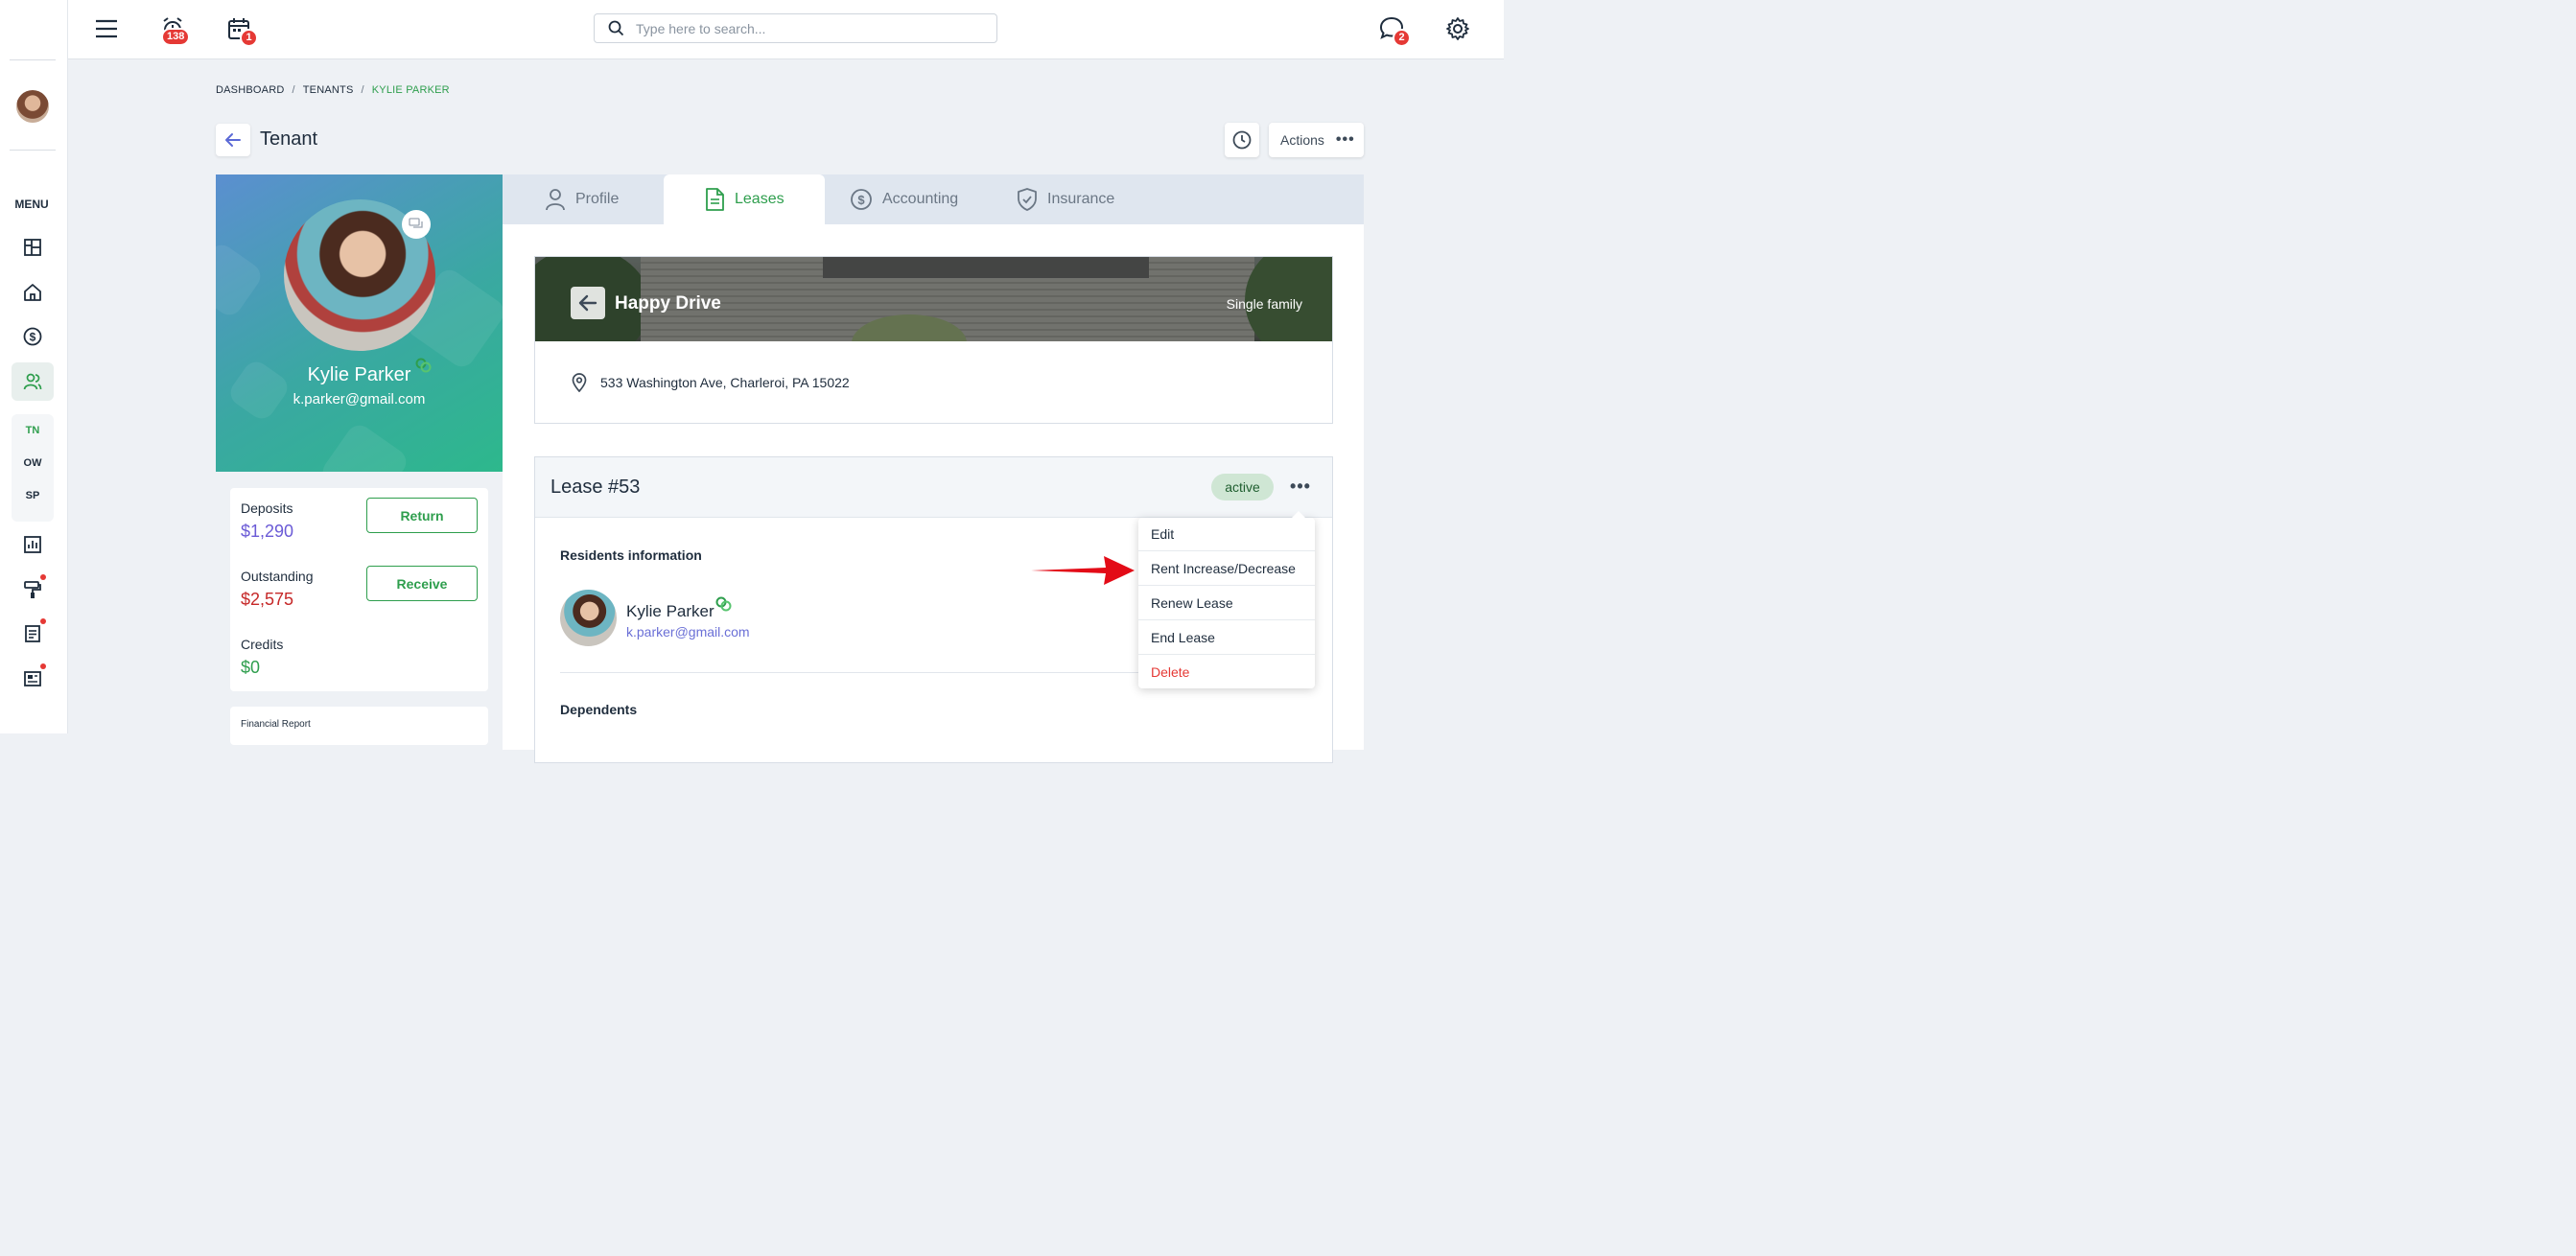  Describe the element at coordinates (1345, 139) in the screenshot. I see `more-dots-icon: •••` at that location.